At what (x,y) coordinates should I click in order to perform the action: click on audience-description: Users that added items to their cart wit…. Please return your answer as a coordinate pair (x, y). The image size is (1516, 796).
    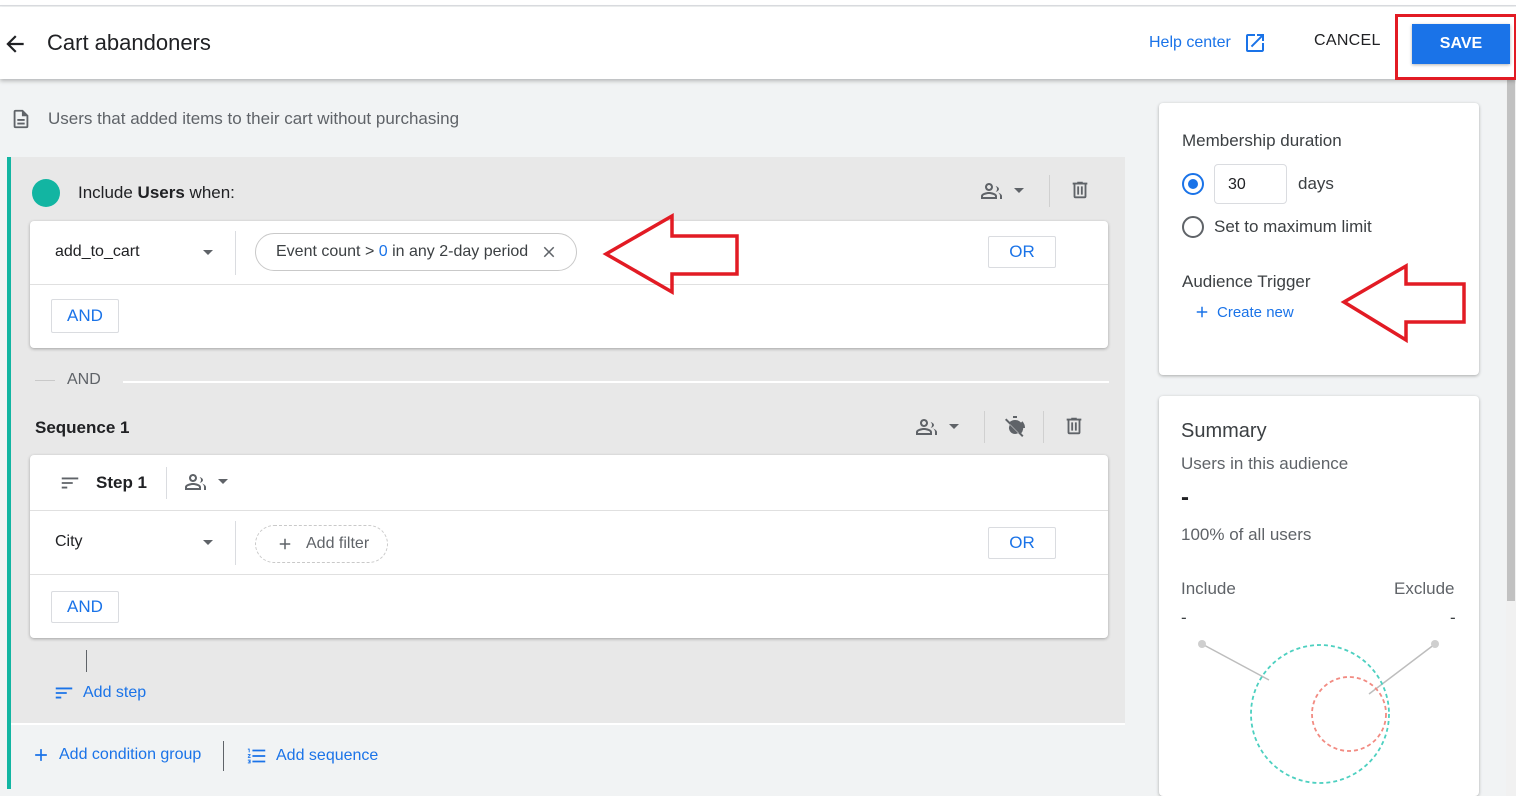
    Looking at the image, I should click on (253, 119).